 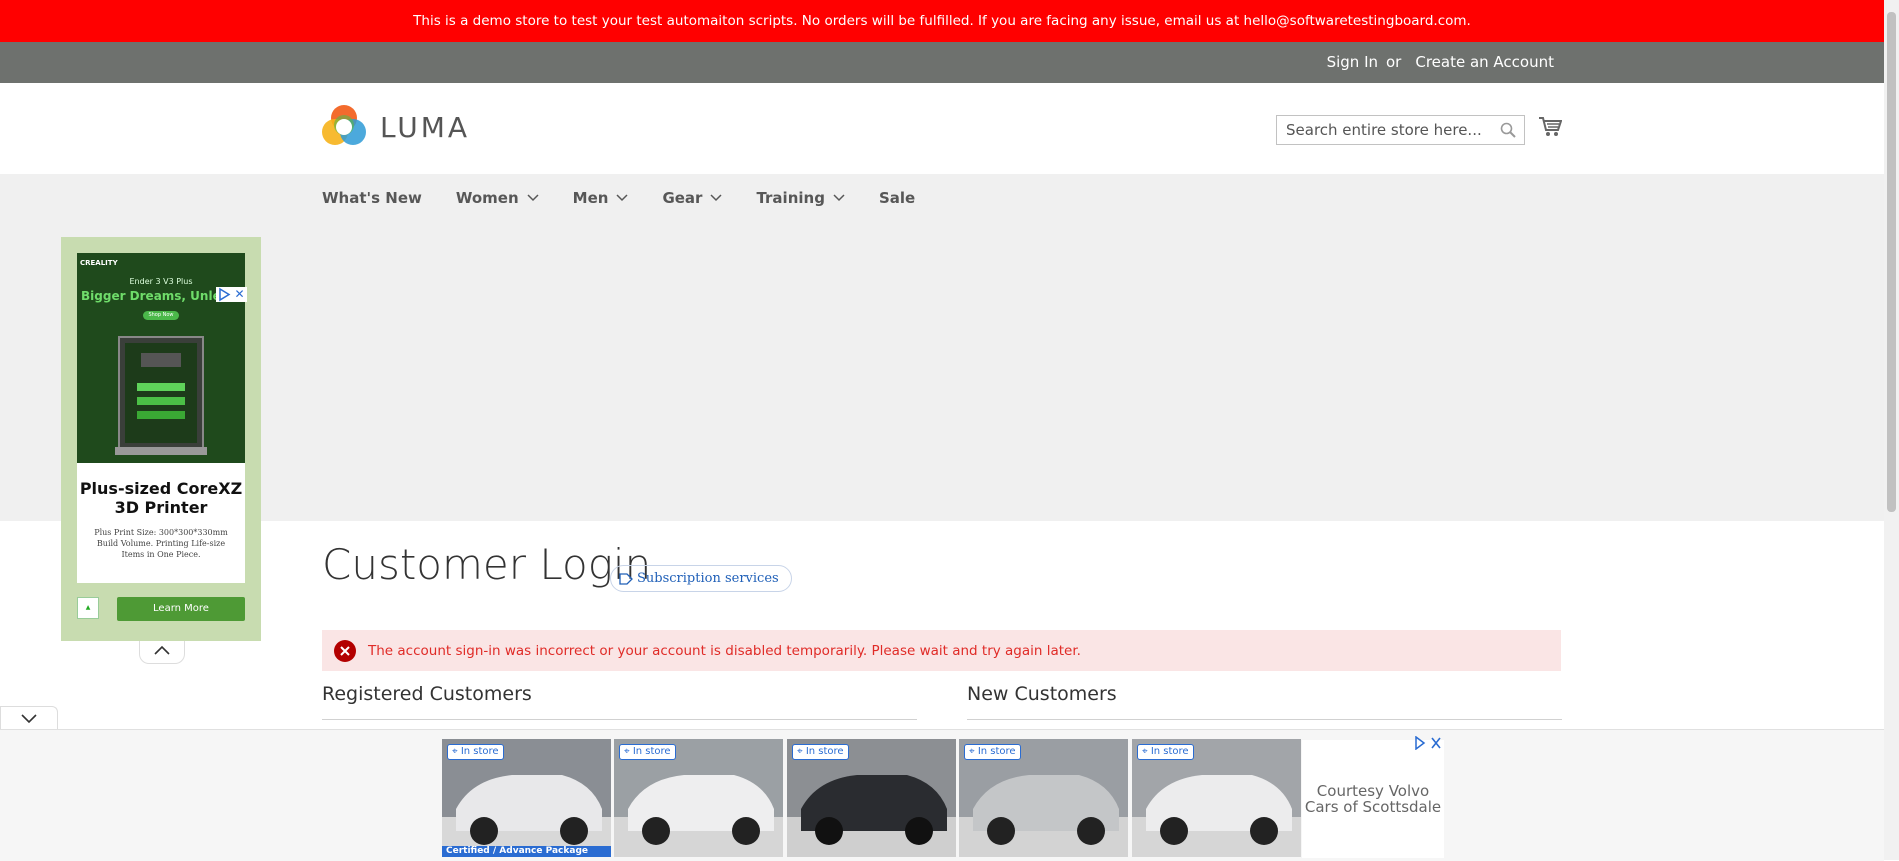 I want to click on subscription-services-badge: Subscription services, so click(x=701, y=578).